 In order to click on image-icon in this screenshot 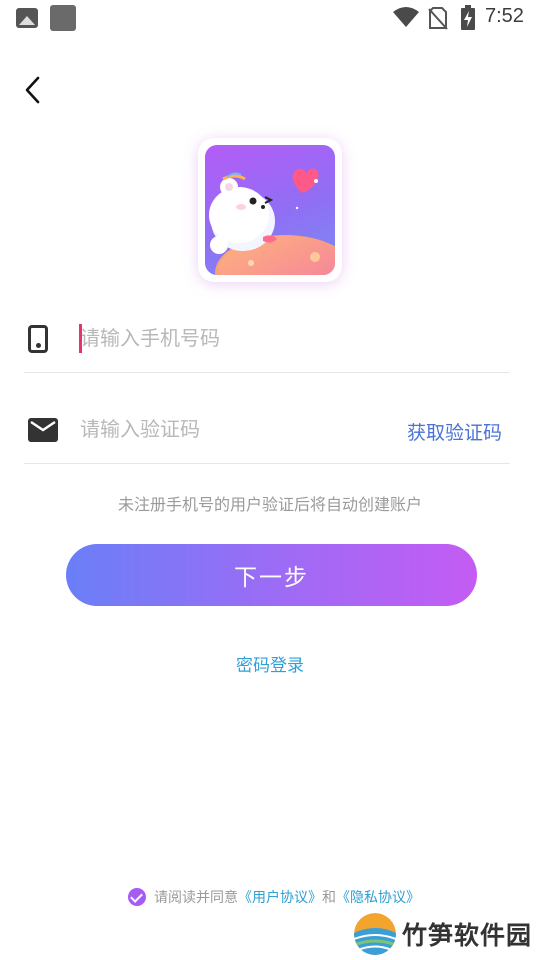, I will do `click(27, 18)`.